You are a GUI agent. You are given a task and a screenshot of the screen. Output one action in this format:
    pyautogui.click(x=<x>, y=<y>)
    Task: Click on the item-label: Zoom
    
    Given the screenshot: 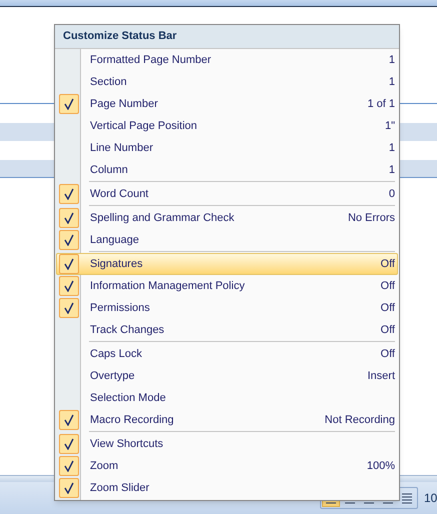 What is the action you would take?
    pyautogui.click(x=104, y=466)
    